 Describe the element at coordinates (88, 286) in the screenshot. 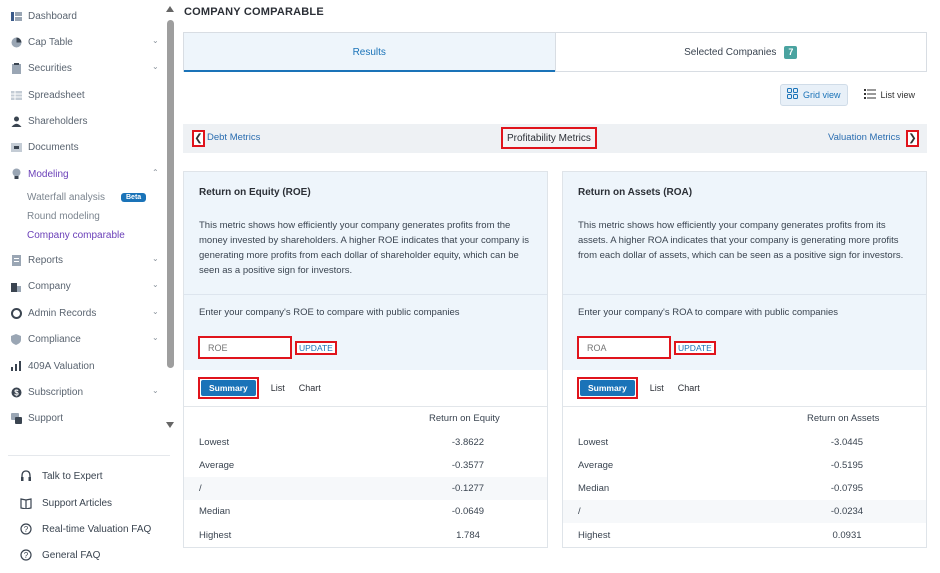

I see `sidebar-item-company: Company ⌄` at that location.